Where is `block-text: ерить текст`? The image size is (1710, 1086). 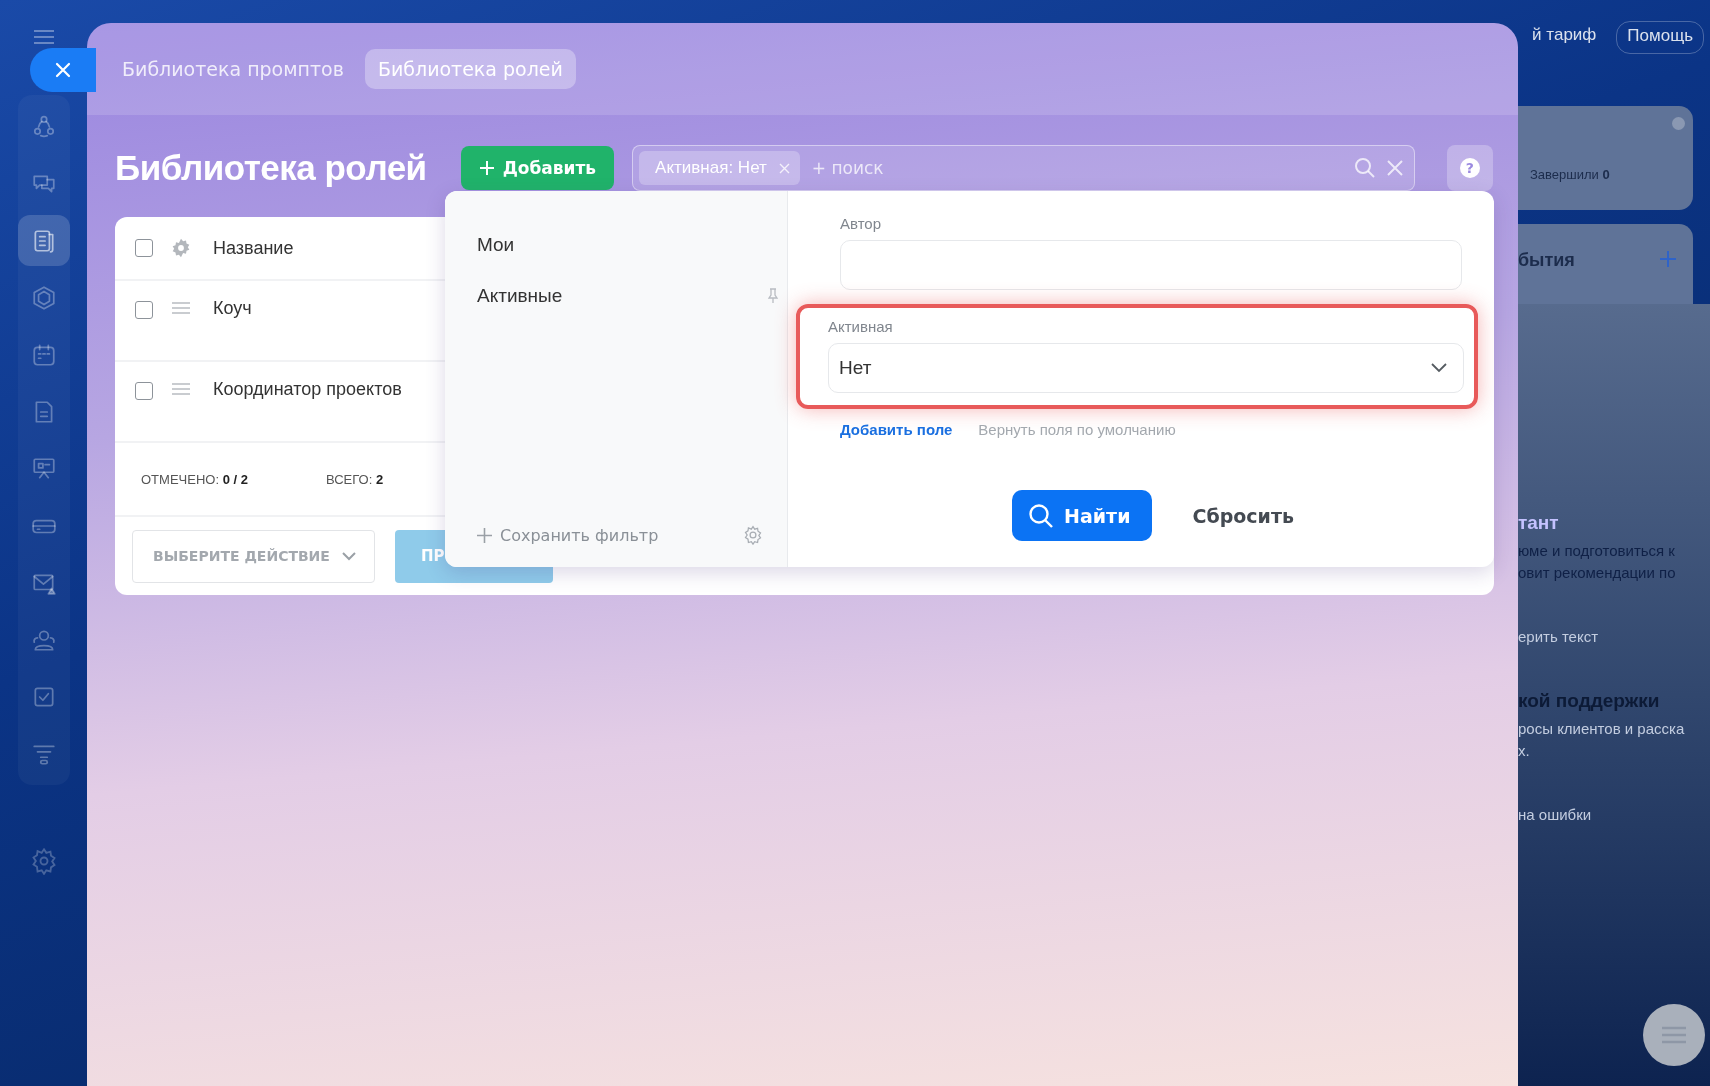
block-text: ерить текст is located at coordinates (1559, 637).